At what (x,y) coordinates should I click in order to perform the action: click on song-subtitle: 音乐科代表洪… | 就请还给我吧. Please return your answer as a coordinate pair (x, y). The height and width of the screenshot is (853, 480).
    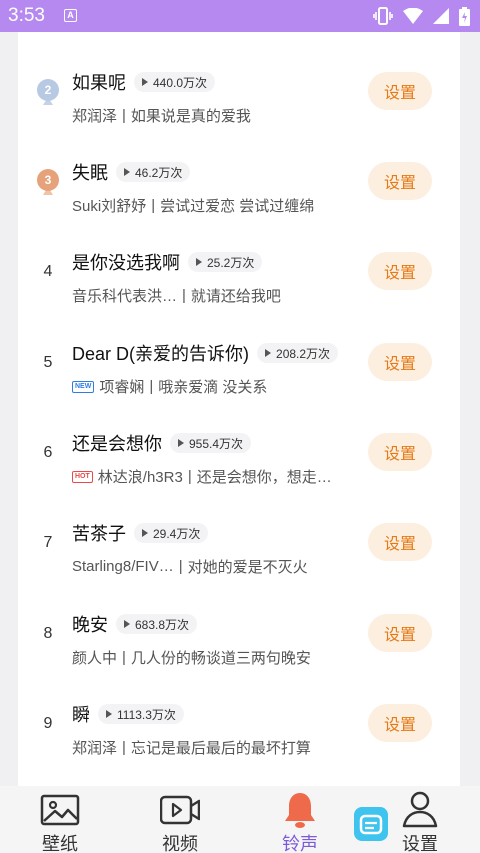
    Looking at the image, I should click on (217, 295).